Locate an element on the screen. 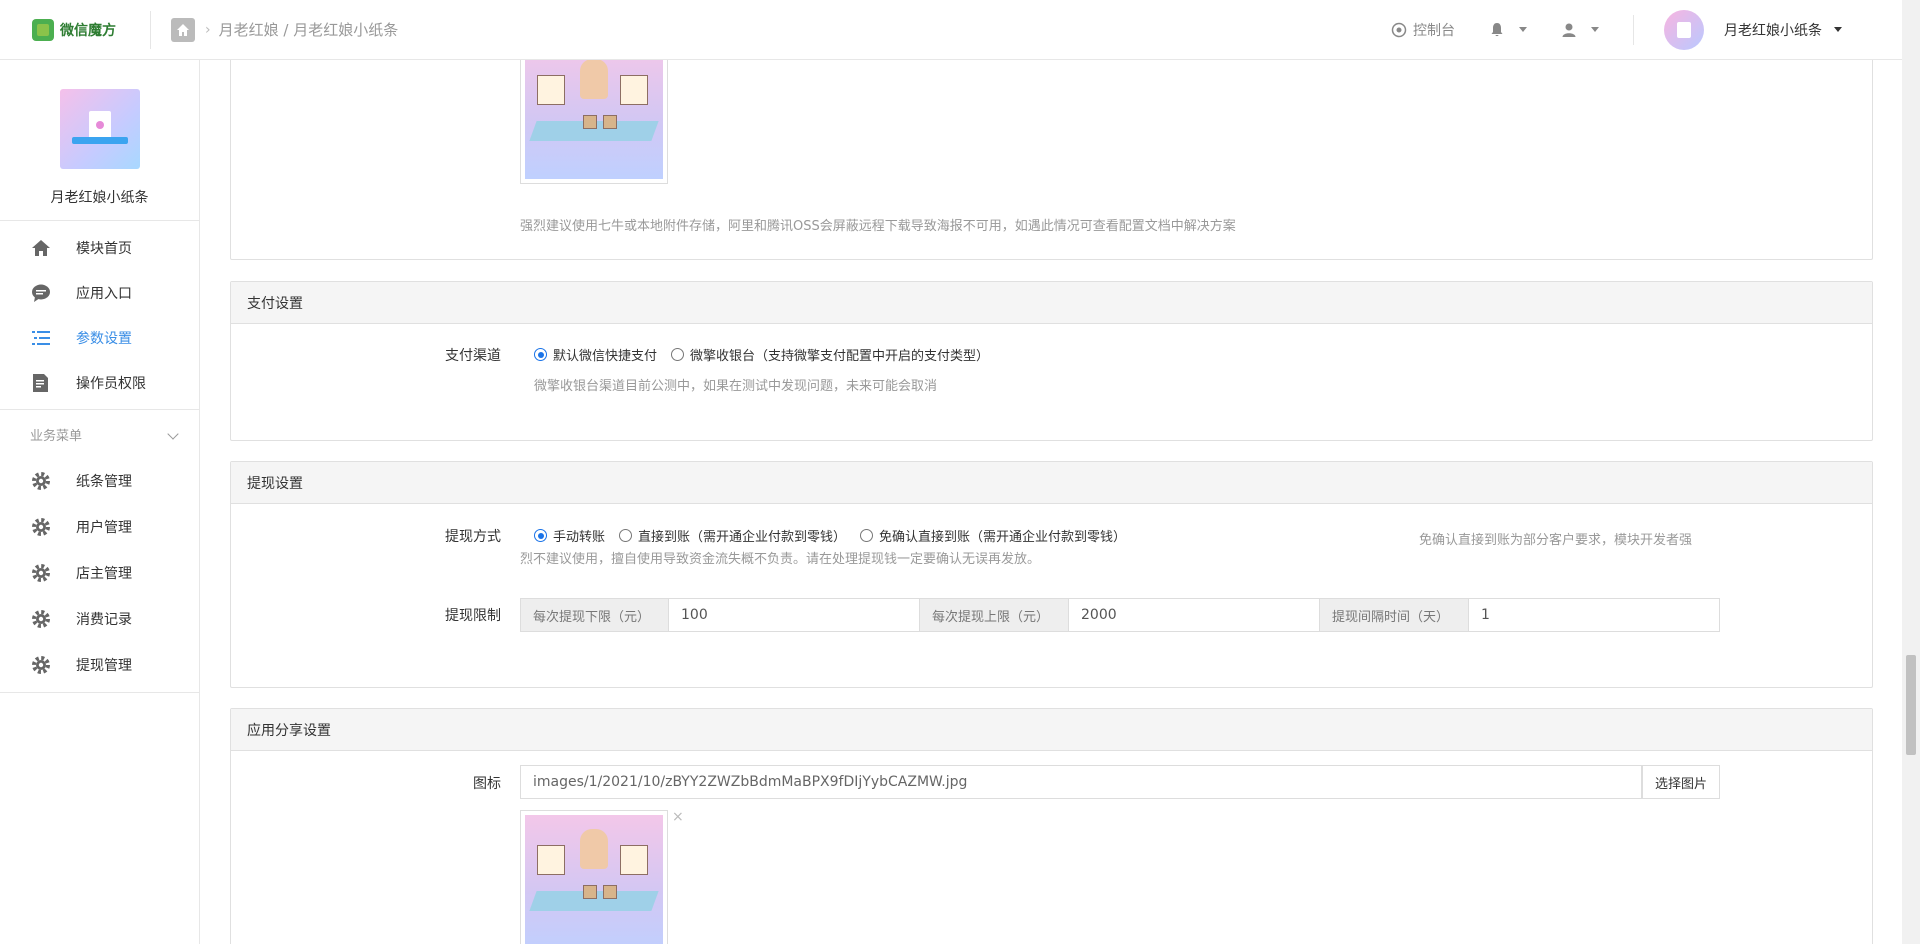 The height and width of the screenshot is (944, 1920). radio-label: 手动转账 is located at coordinates (579, 537).